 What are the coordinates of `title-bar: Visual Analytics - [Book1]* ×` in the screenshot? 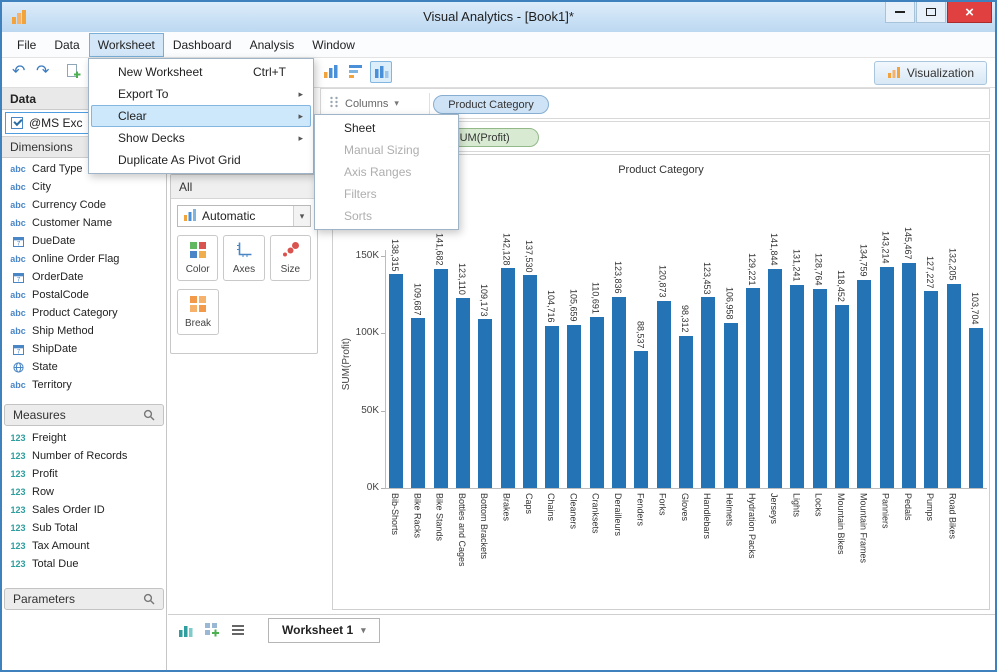 It's located at (498, 17).